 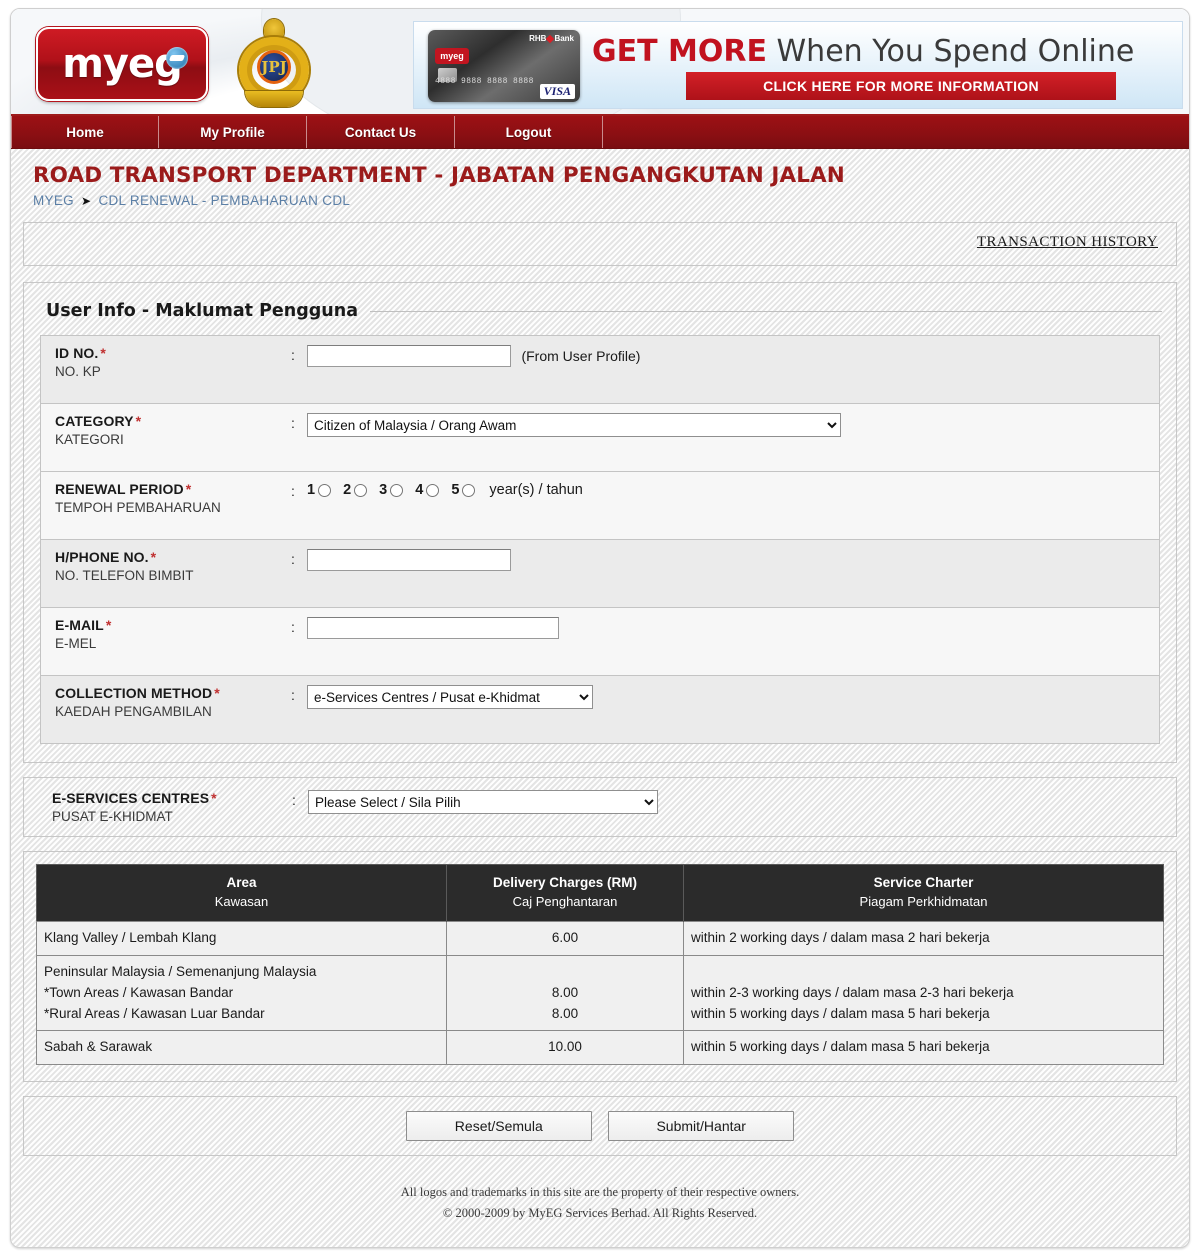 What do you see at coordinates (177, 58) in the screenshot?
I see `myeg-logo-globe-icon` at bounding box center [177, 58].